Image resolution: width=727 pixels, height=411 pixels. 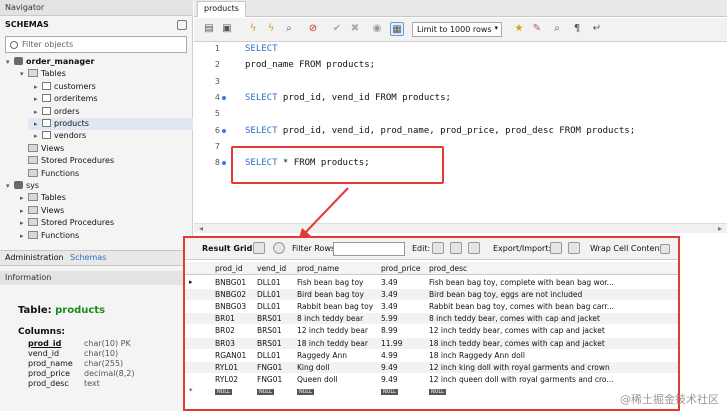 What do you see at coordinates (577, 29) in the screenshot?
I see `invisible-chars-icon: ¶` at bounding box center [577, 29].